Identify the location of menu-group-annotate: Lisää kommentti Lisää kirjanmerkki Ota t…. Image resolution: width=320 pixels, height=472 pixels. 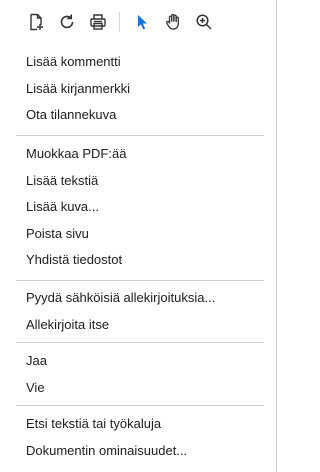
(138, 89).